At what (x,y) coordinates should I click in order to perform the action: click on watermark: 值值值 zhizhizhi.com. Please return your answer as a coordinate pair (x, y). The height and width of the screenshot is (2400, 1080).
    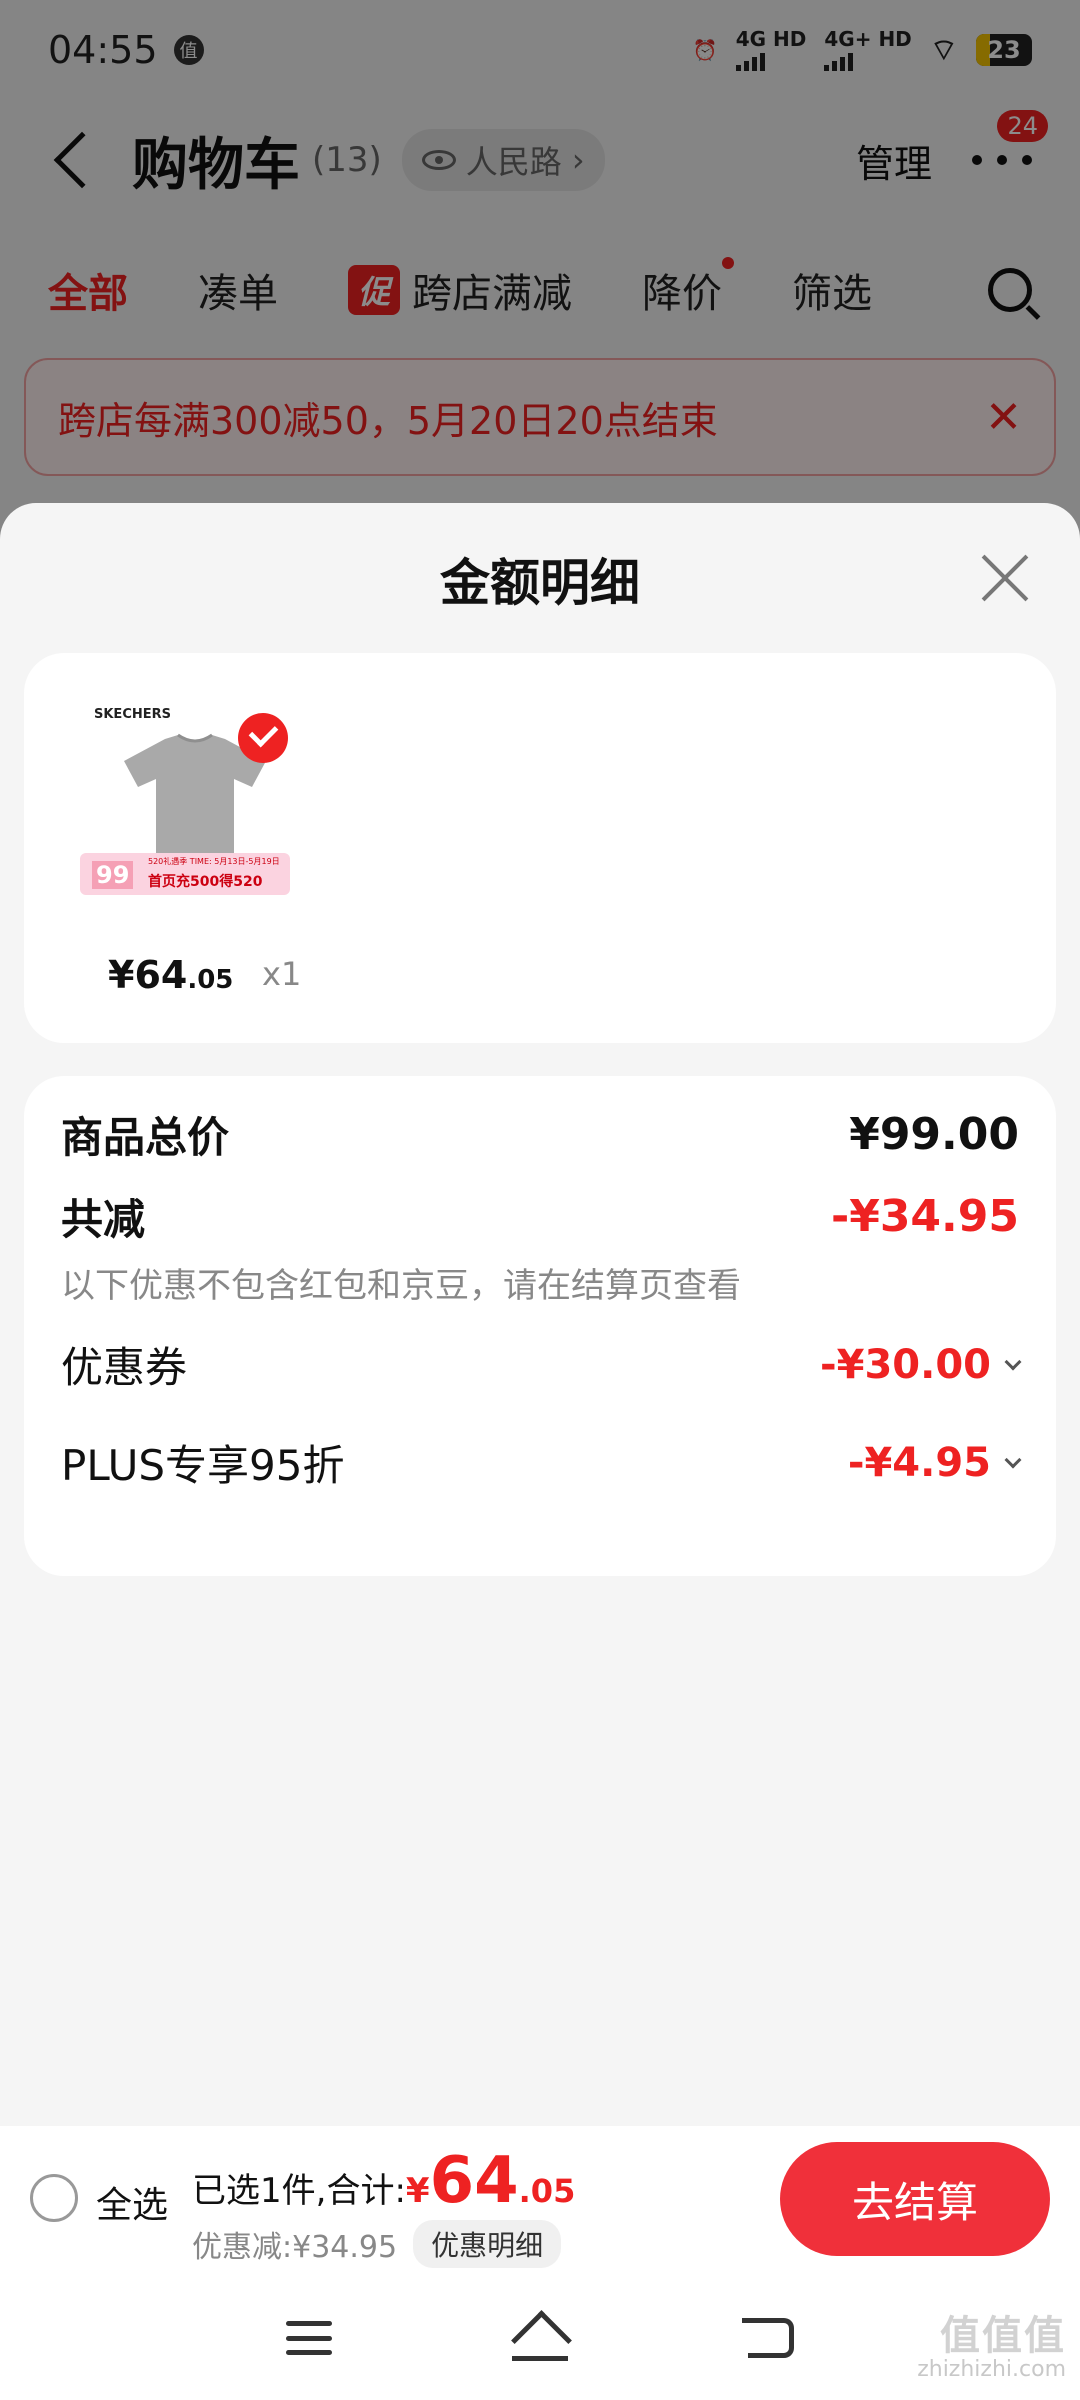
    Looking at the image, I should click on (991, 2347).